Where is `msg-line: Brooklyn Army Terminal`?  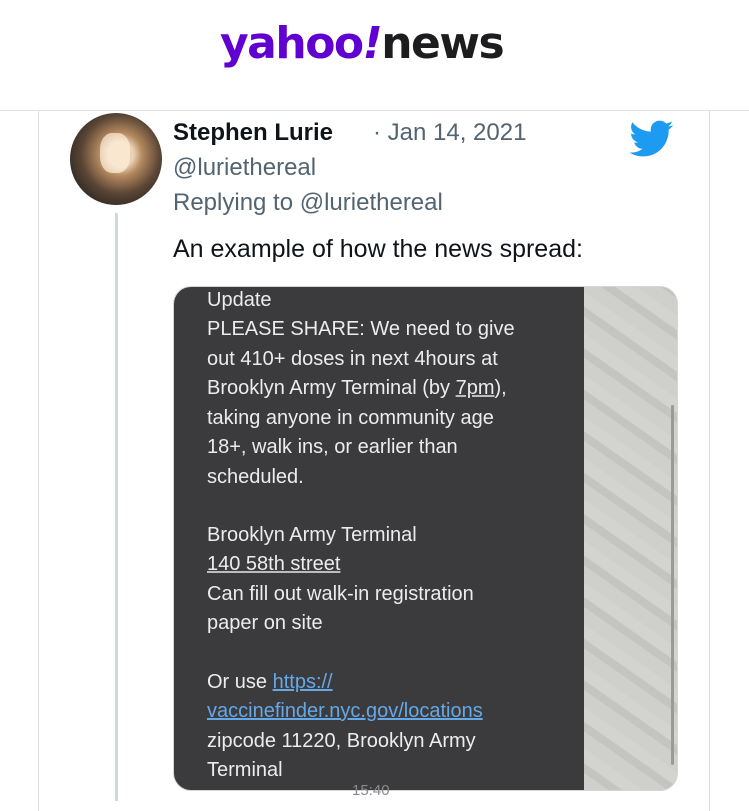 msg-line: Brooklyn Army Terminal is located at coordinates (312, 535).